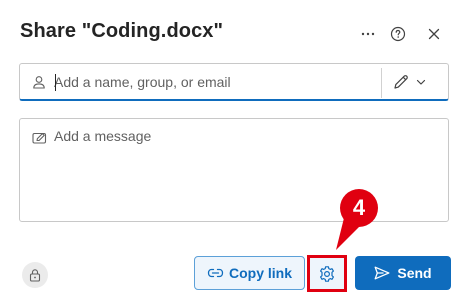 This screenshot has width=472, height=304. I want to click on gear-icon, so click(327, 273).